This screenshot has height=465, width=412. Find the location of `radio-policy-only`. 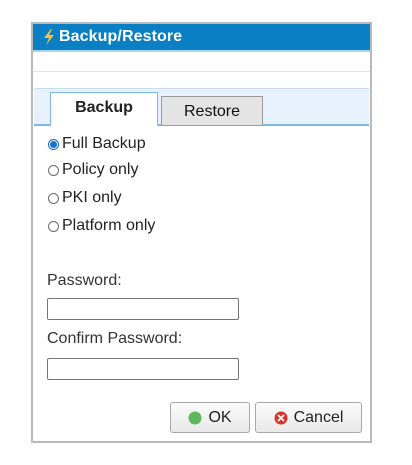

radio-policy-only is located at coordinates (53, 170).